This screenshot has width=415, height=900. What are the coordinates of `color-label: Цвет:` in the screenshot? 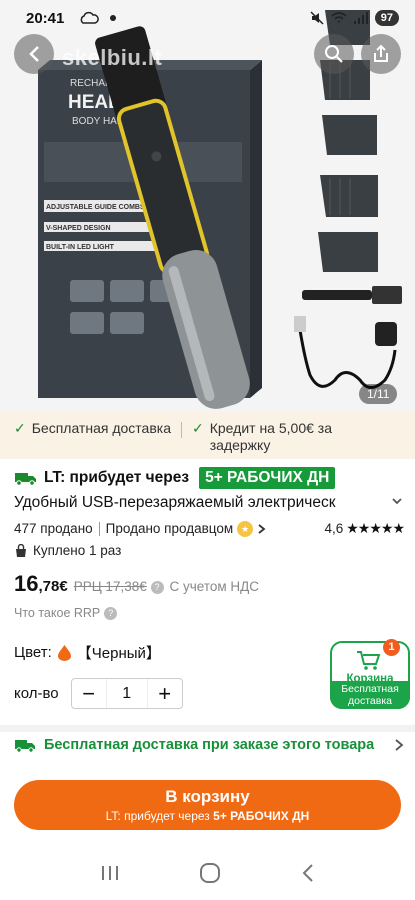 It's located at (33, 652).